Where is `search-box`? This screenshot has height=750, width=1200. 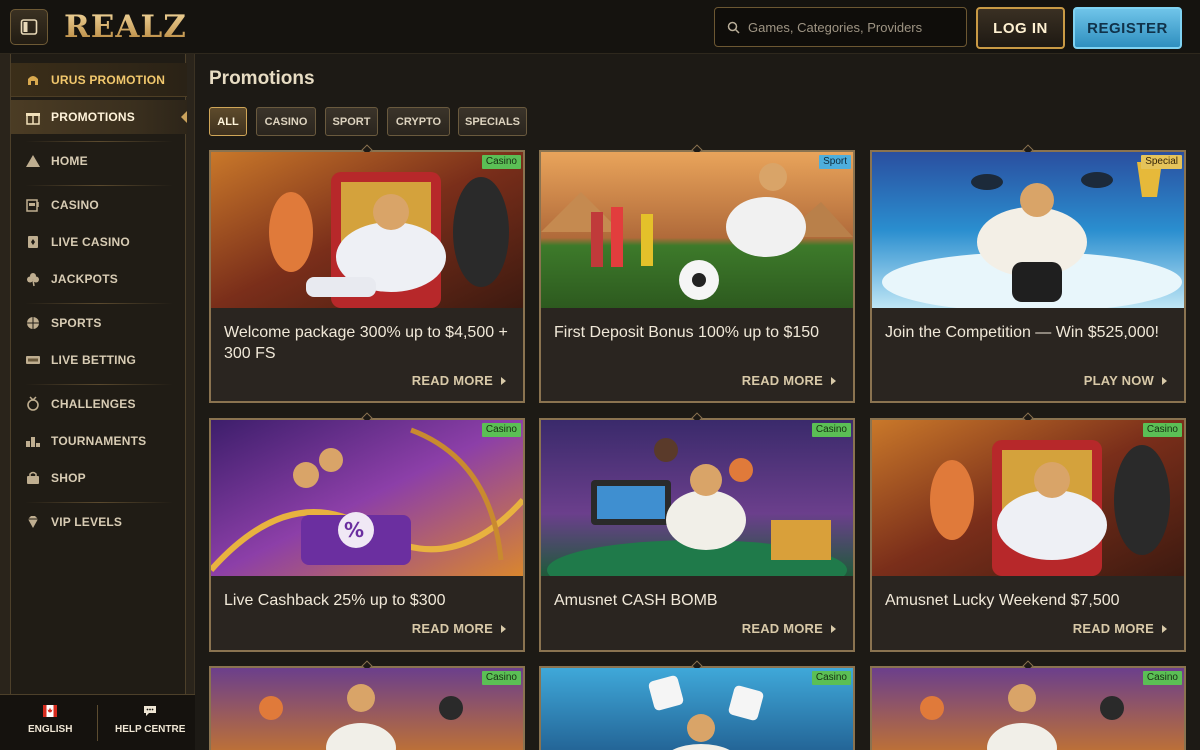
search-box is located at coordinates (840, 27).